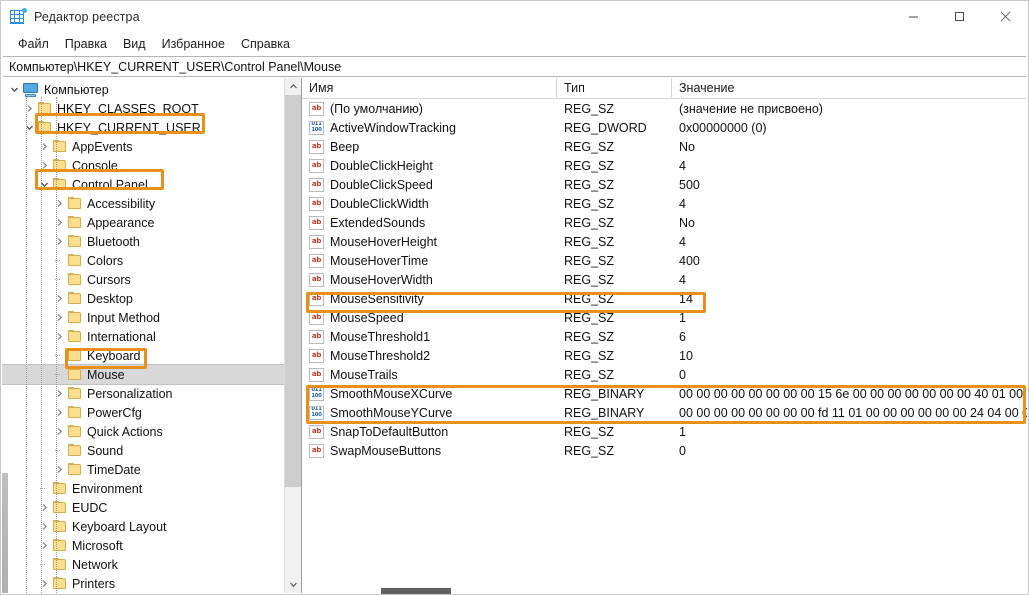 This screenshot has width=1029, height=595. What do you see at coordinates (143, 317) in the screenshot?
I see `tree-item-input-method: Input Method` at bounding box center [143, 317].